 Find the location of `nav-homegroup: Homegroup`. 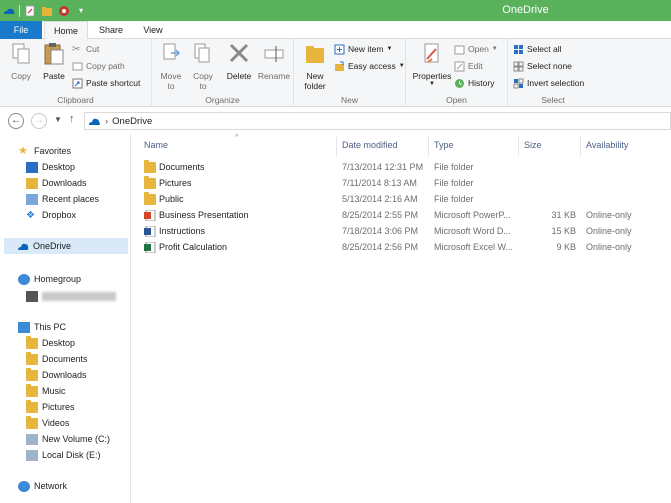

nav-homegroup: Homegroup is located at coordinates (49, 279).